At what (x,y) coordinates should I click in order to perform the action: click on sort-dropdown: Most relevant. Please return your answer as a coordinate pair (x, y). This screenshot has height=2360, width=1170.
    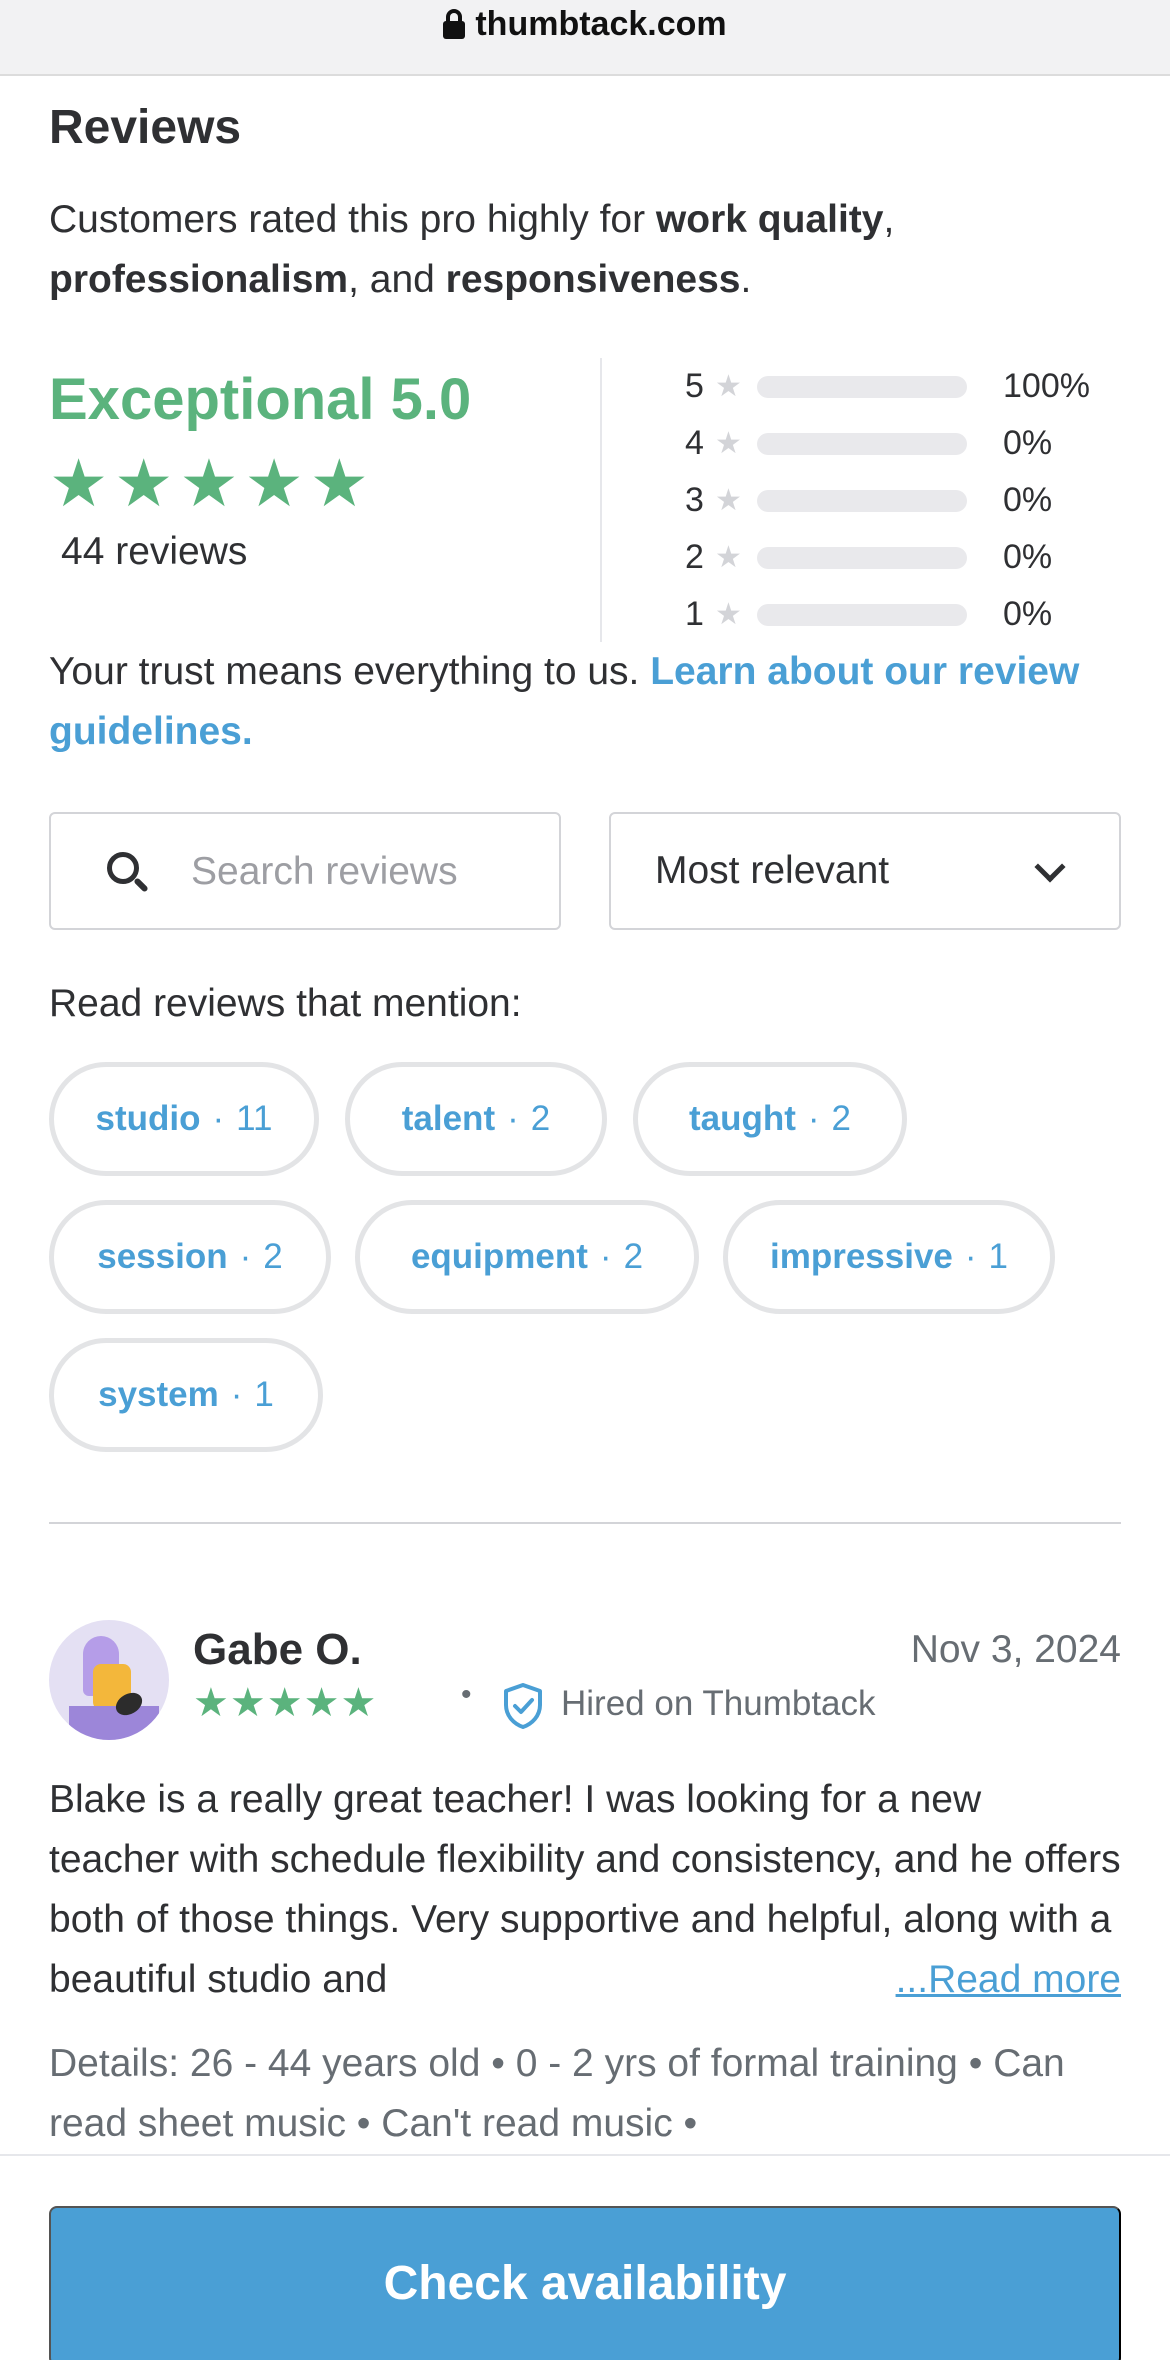
    Looking at the image, I should click on (865, 871).